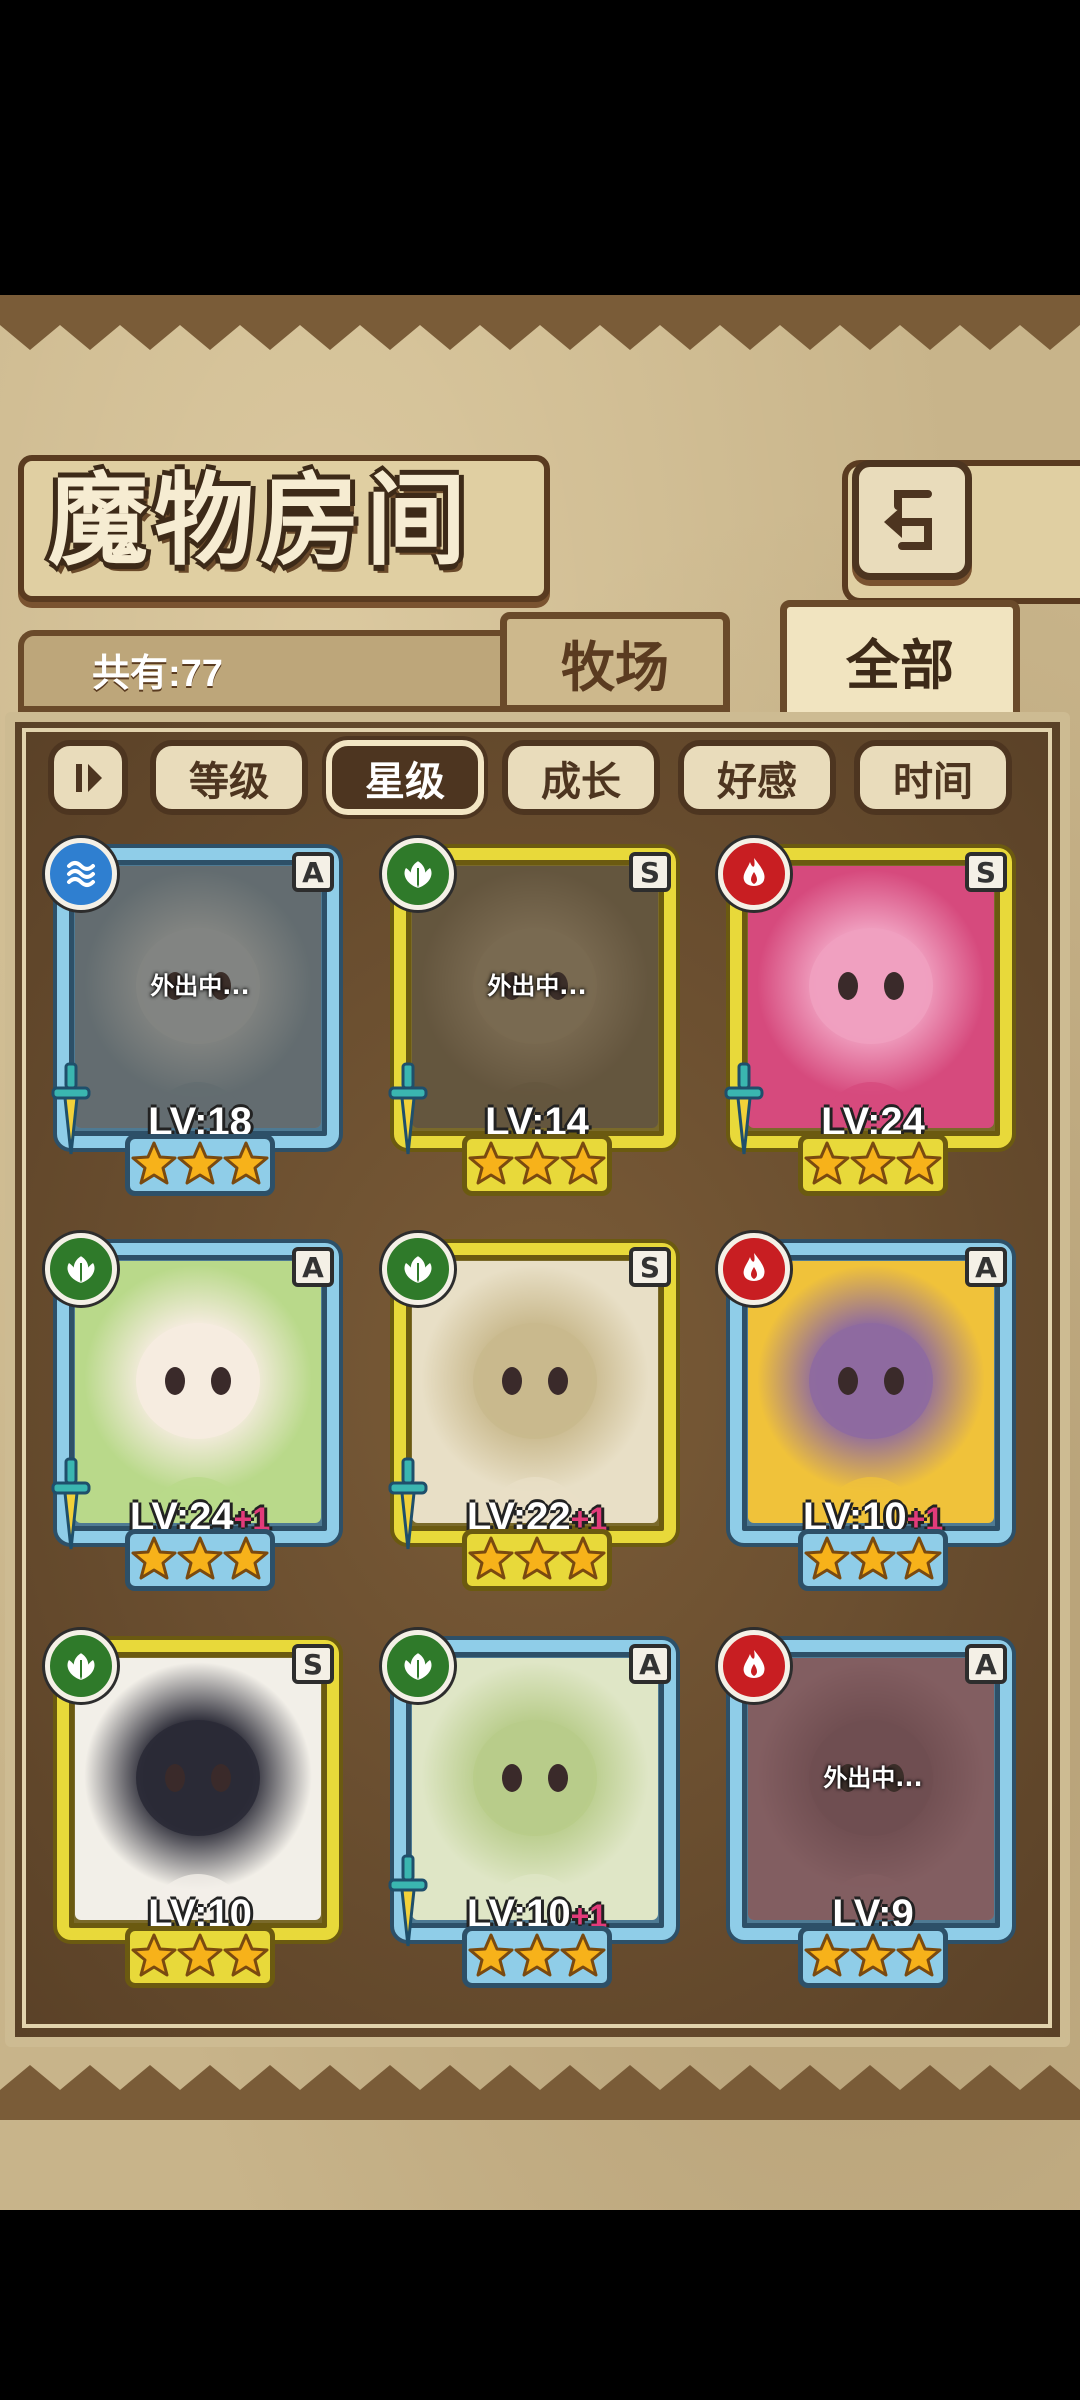 This screenshot has width=1080, height=2400. I want to click on monster-card: S 外出中... LV:14, so click(534, 1018).